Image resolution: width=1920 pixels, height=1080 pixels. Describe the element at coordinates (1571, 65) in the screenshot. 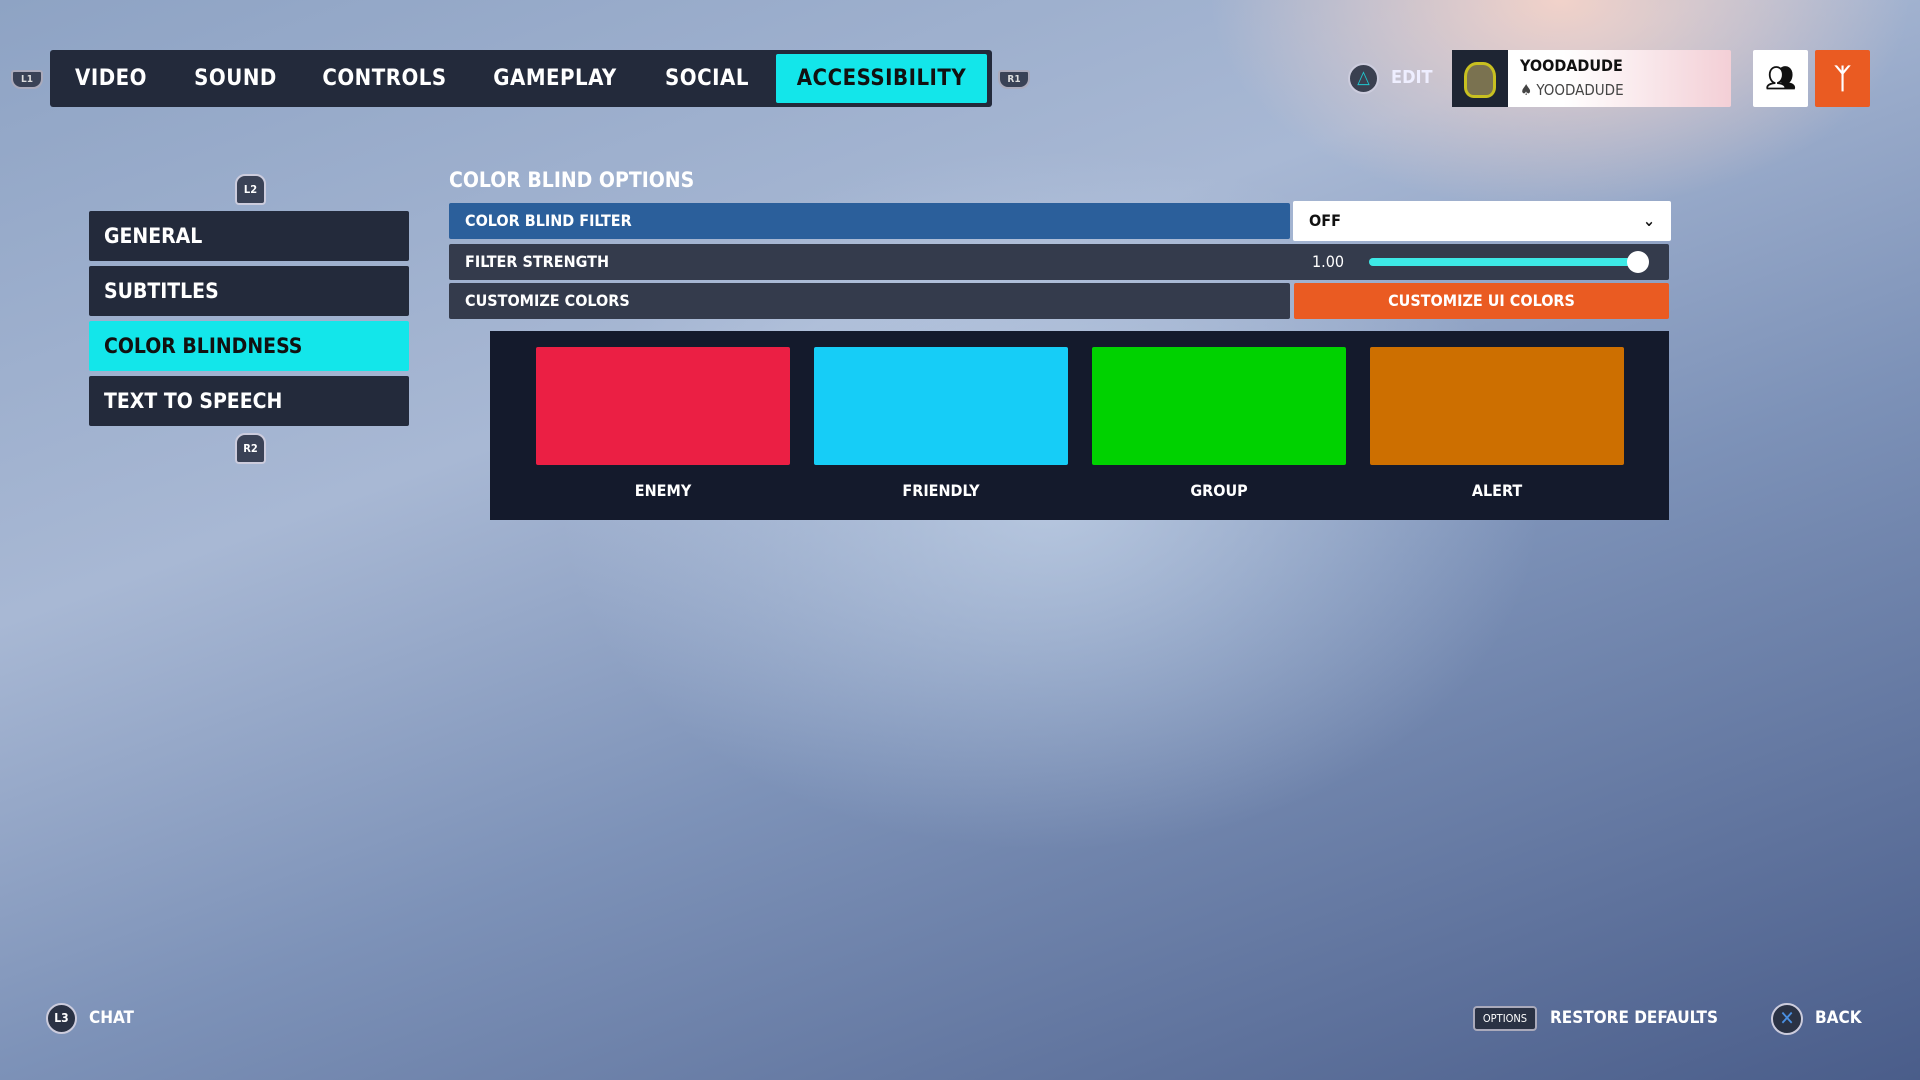

I see `player-name: YOODADUDE` at that location.